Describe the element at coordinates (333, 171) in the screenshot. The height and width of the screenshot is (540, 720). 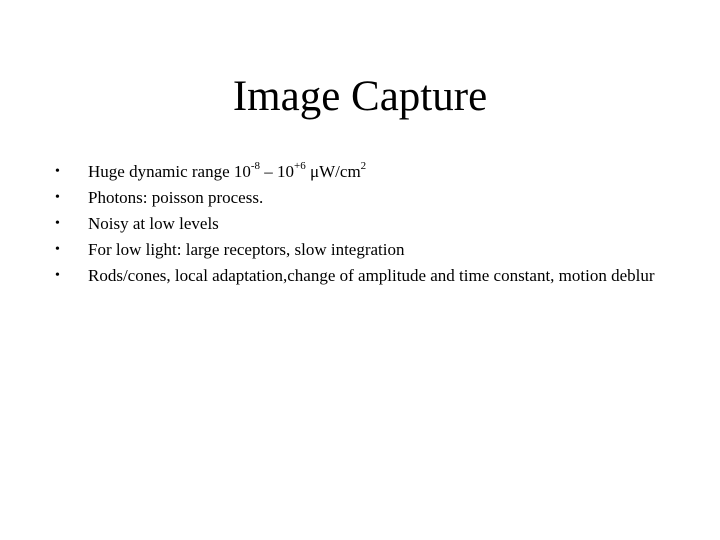
I see `text-segment: μW/cm` at that location.